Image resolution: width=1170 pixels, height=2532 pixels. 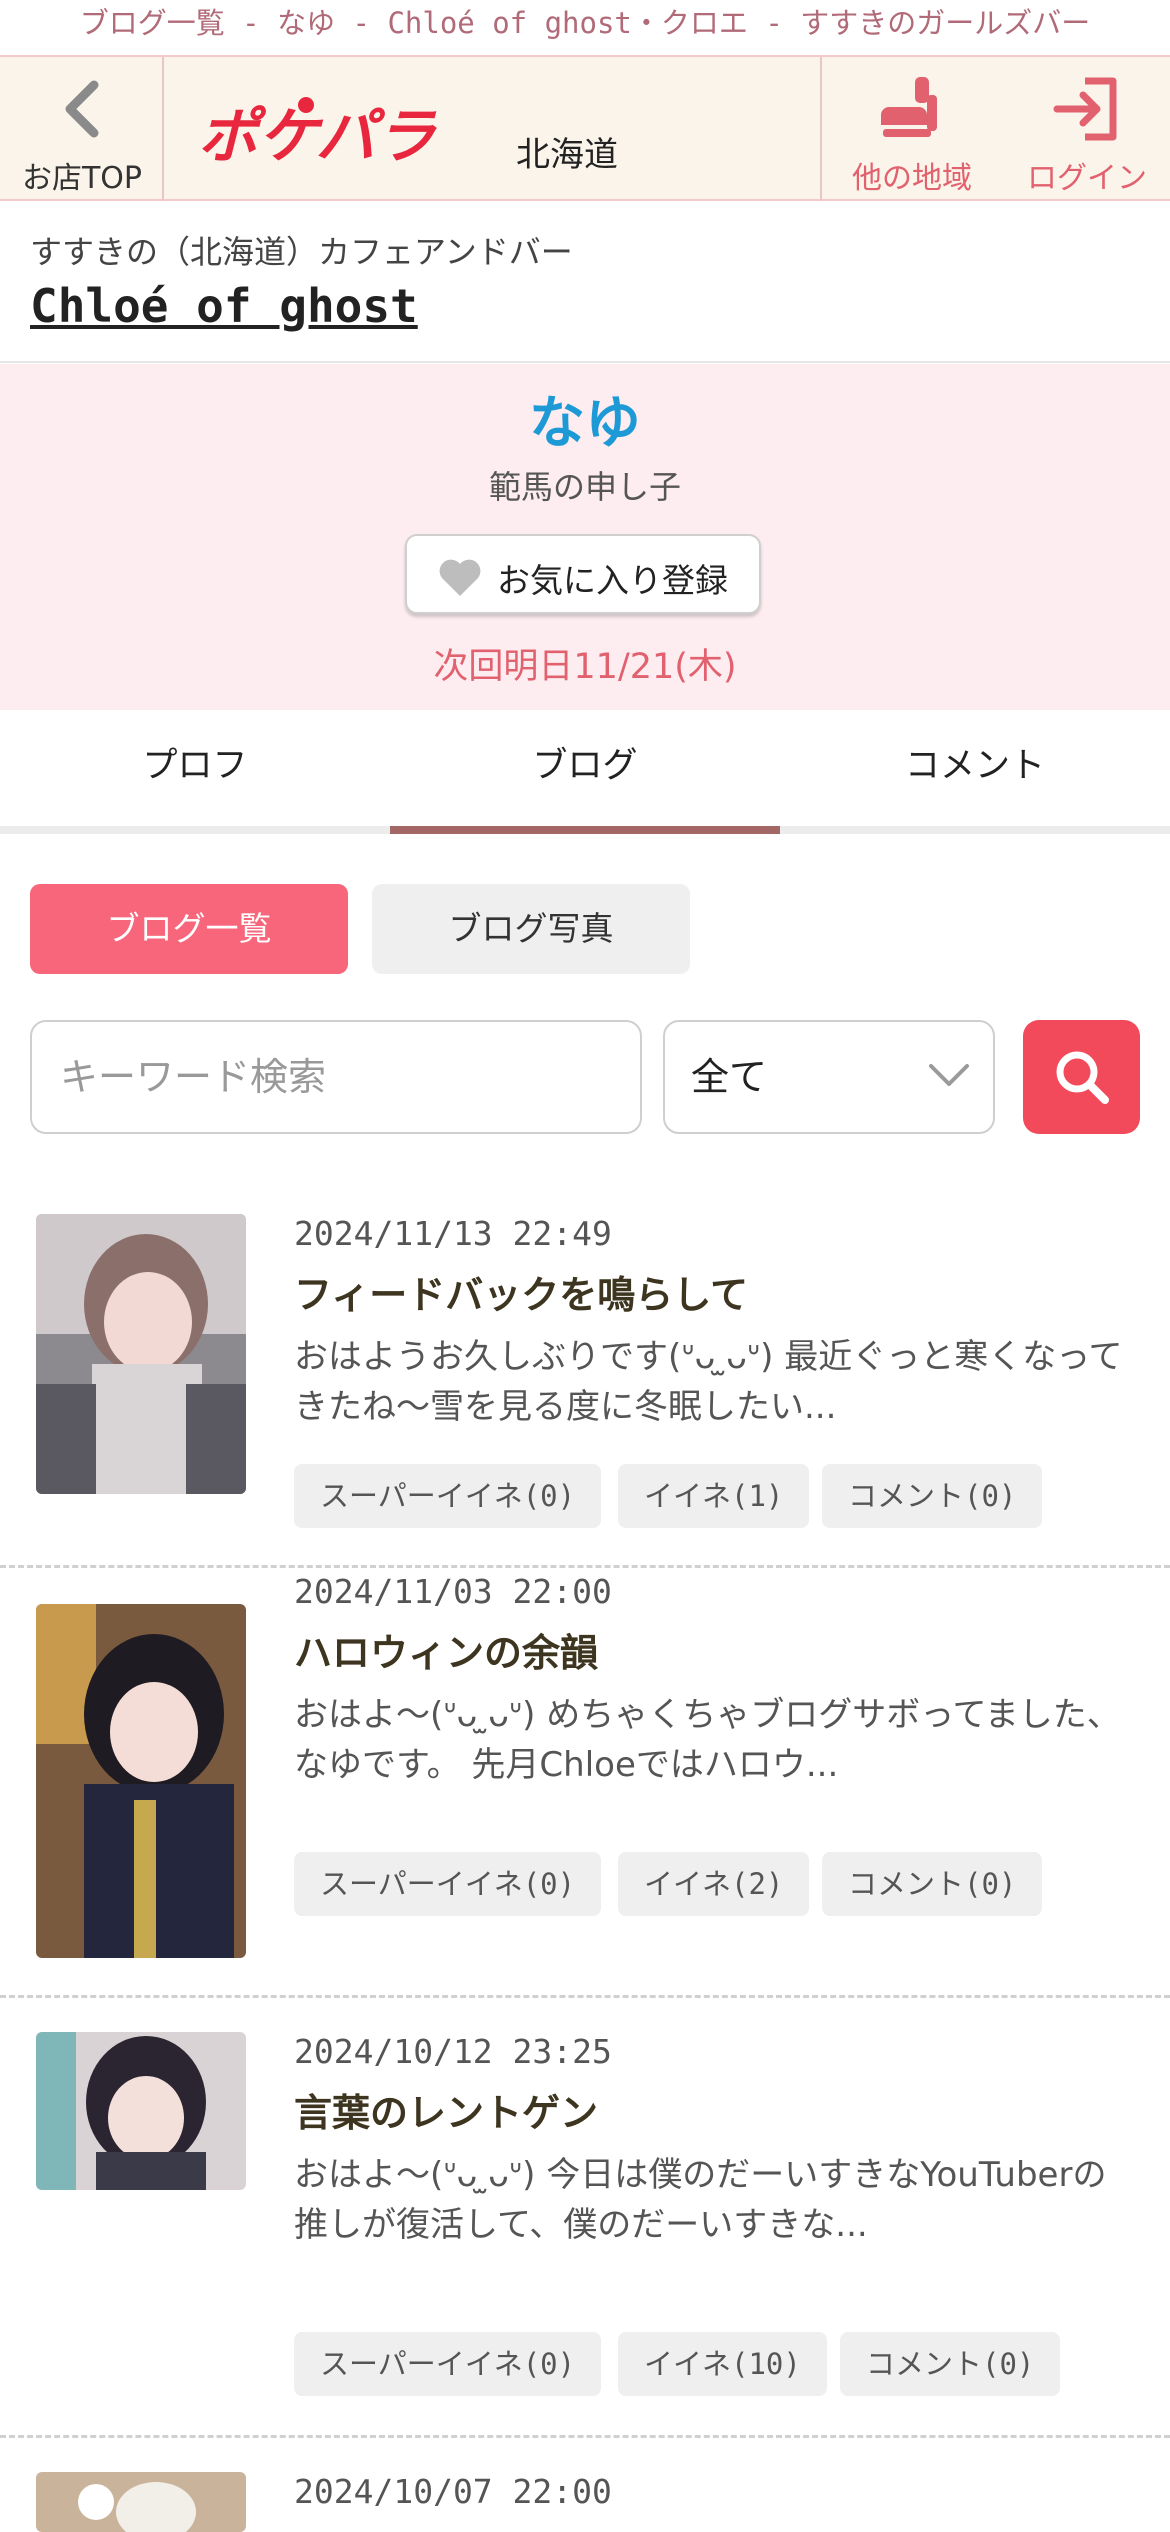 I want to click on post-date: 2024/11/03 22:00, so click(x=453, y=1591).